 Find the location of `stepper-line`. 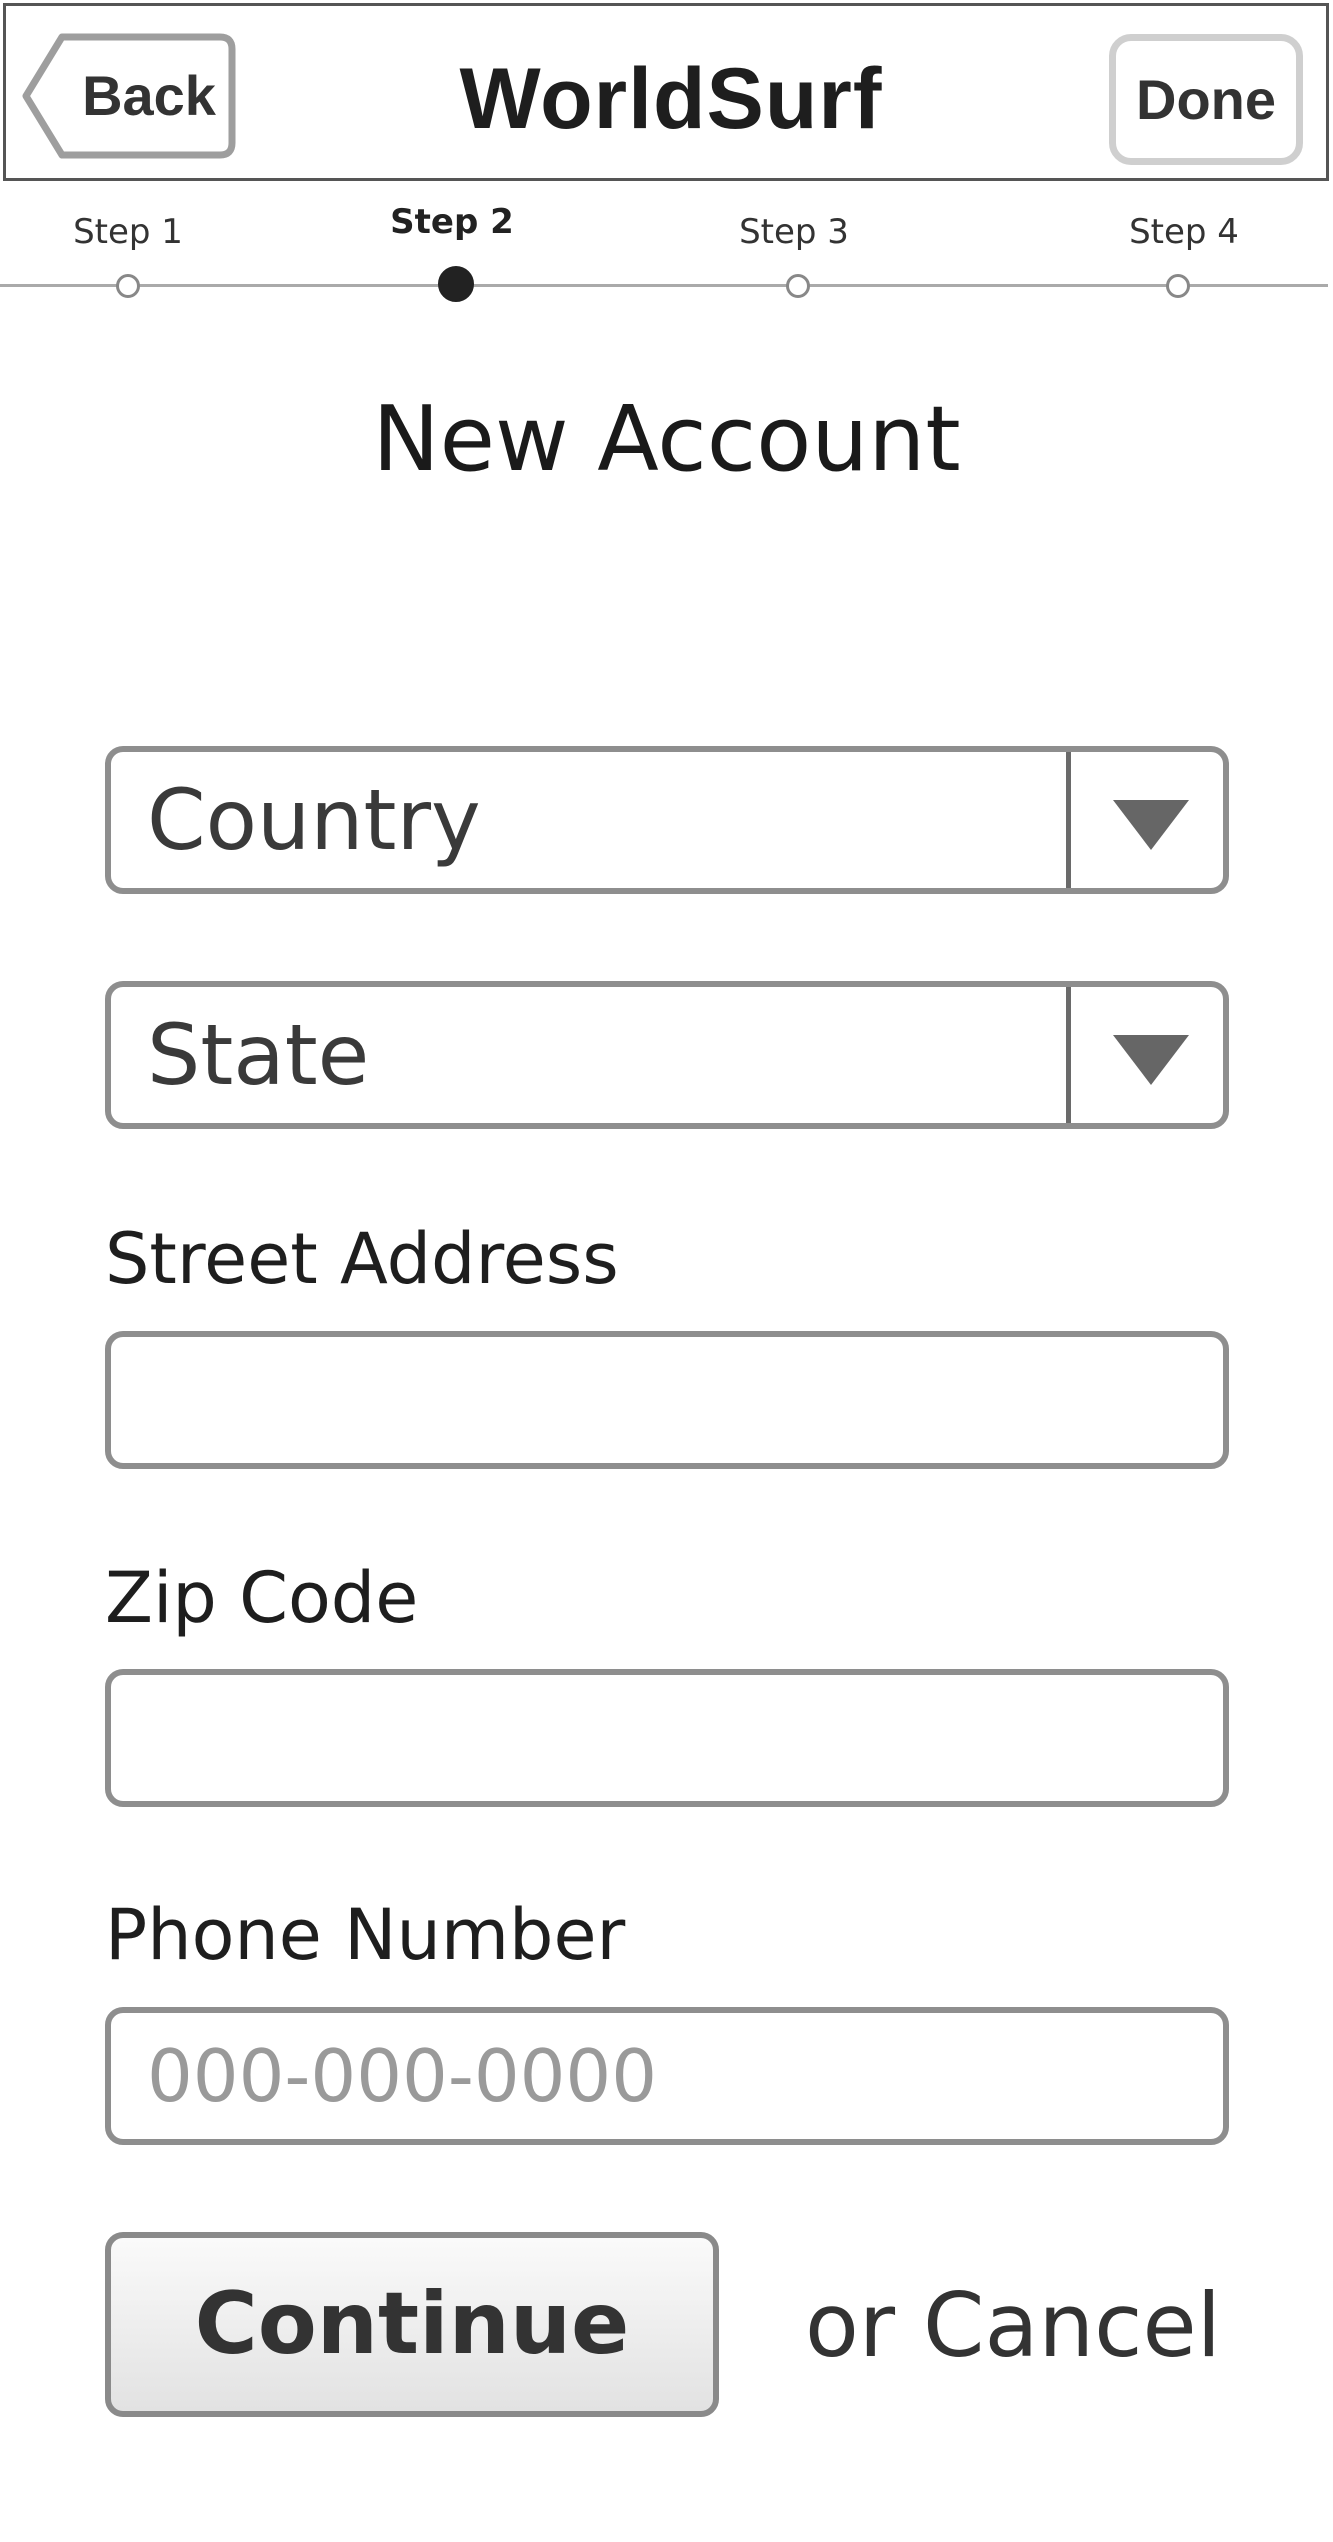

stepper-line is located at coordinates (664, 285).